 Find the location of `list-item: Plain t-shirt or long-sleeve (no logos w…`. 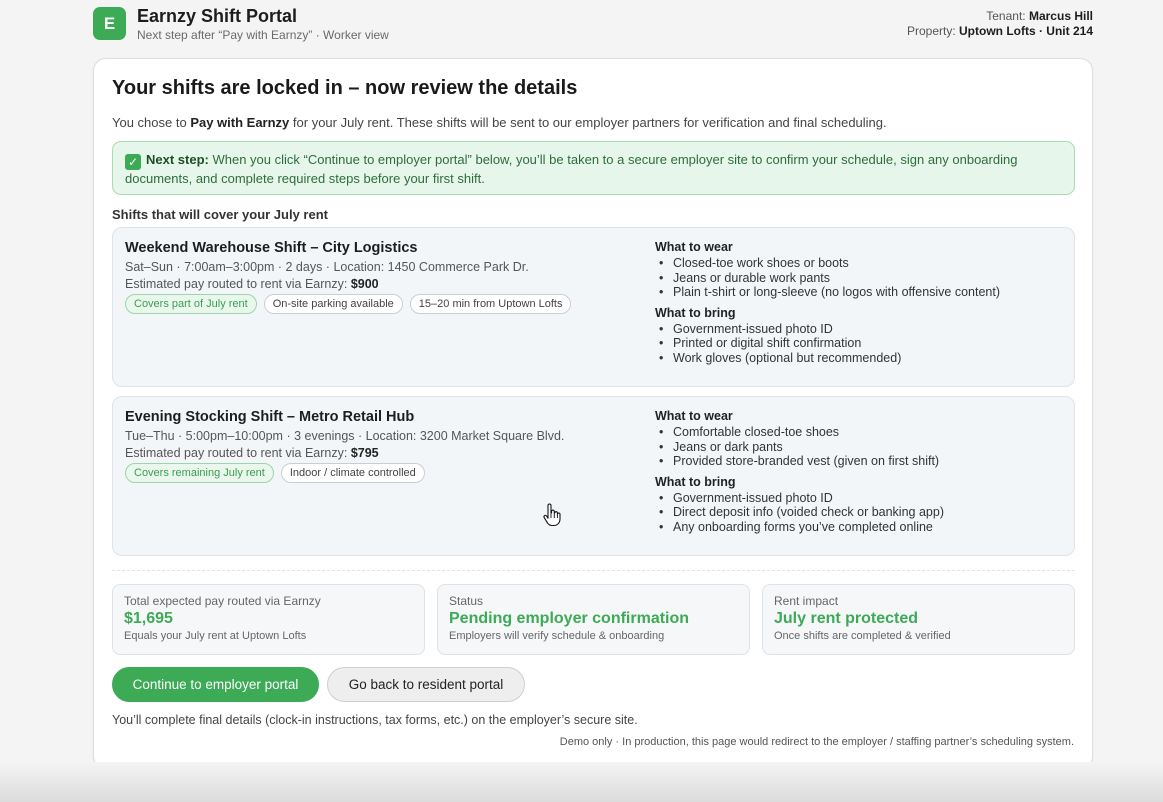

list-item: Plain t-shirt or long-sleeve (no logos w… is located at coordinates (860, 292).